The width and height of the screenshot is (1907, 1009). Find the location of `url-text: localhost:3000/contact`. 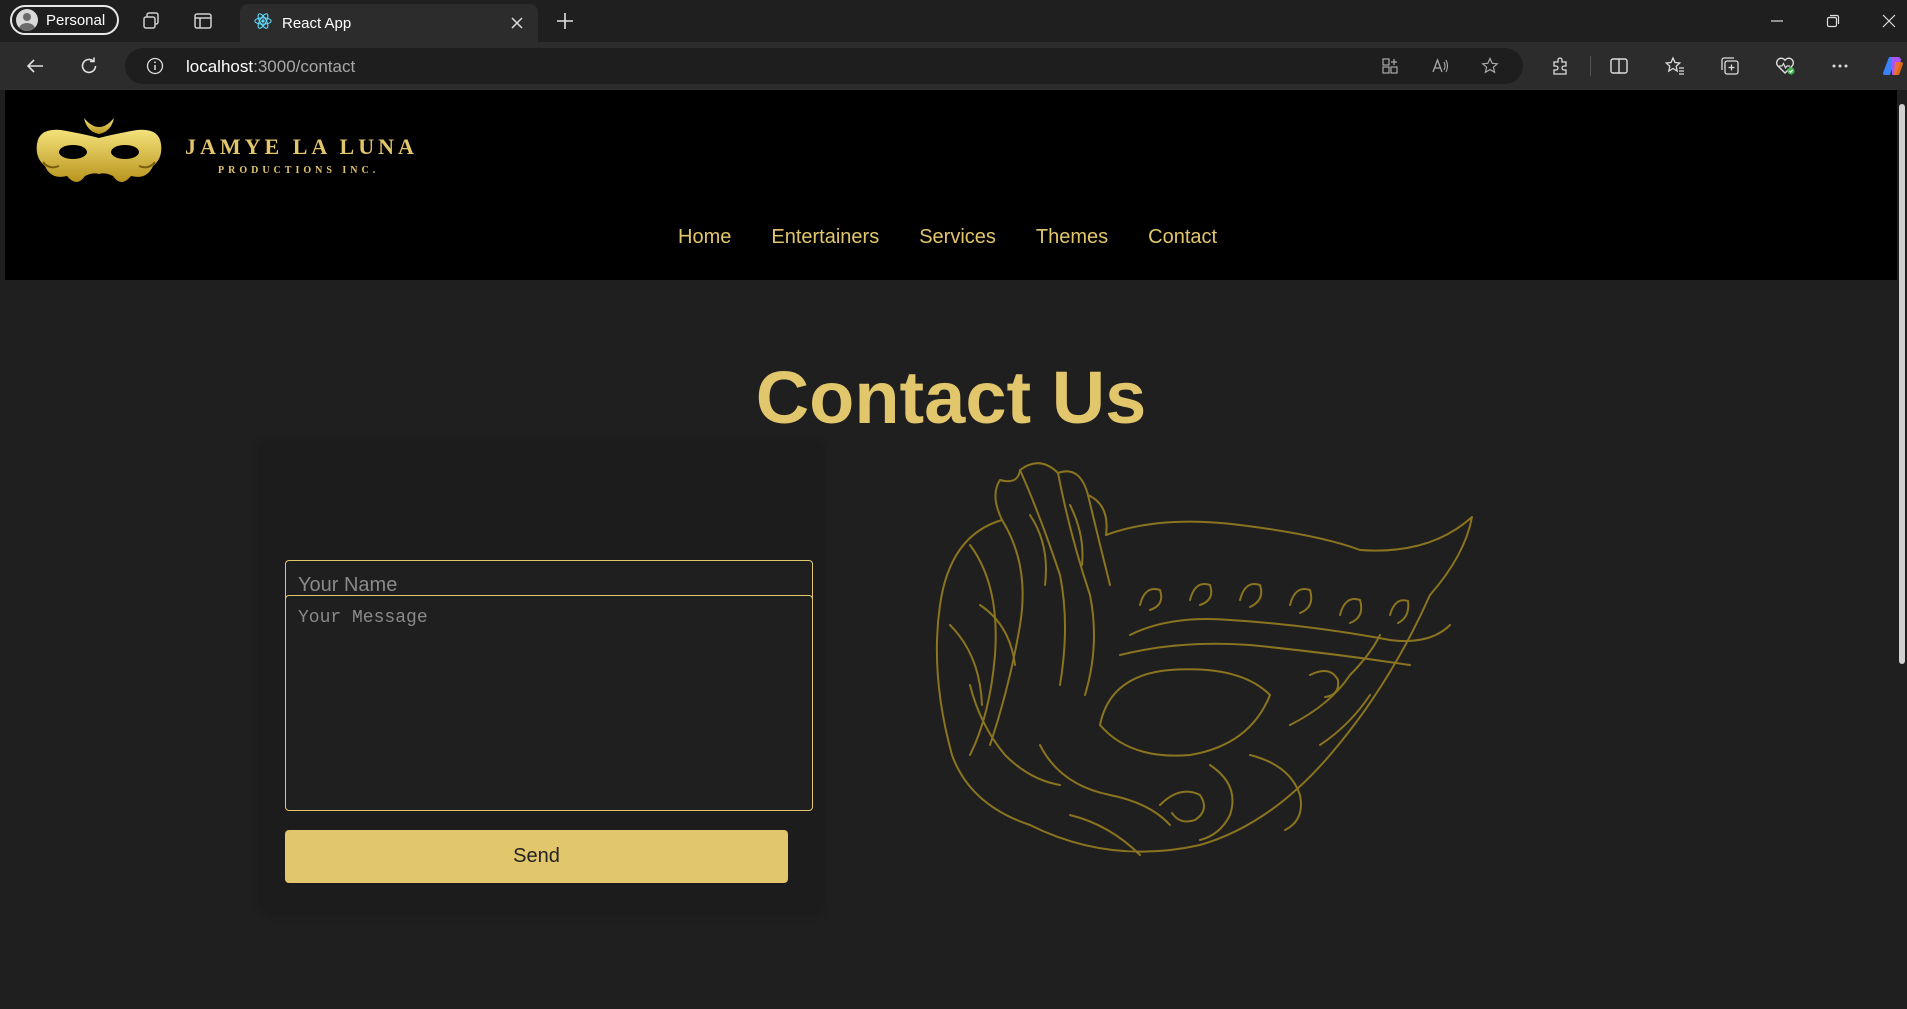

url-text: localhost:3000/contact is located at coordinates (270, 67).